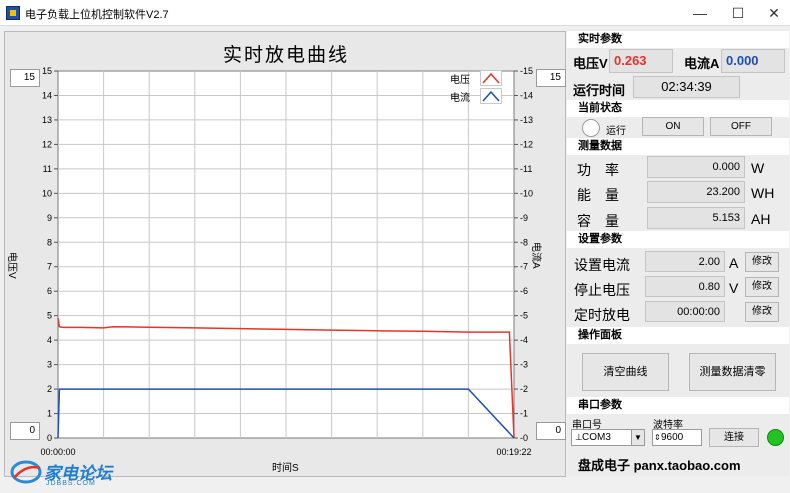  I want to click on modify-voltage-button: 修改, so click(762, 287).